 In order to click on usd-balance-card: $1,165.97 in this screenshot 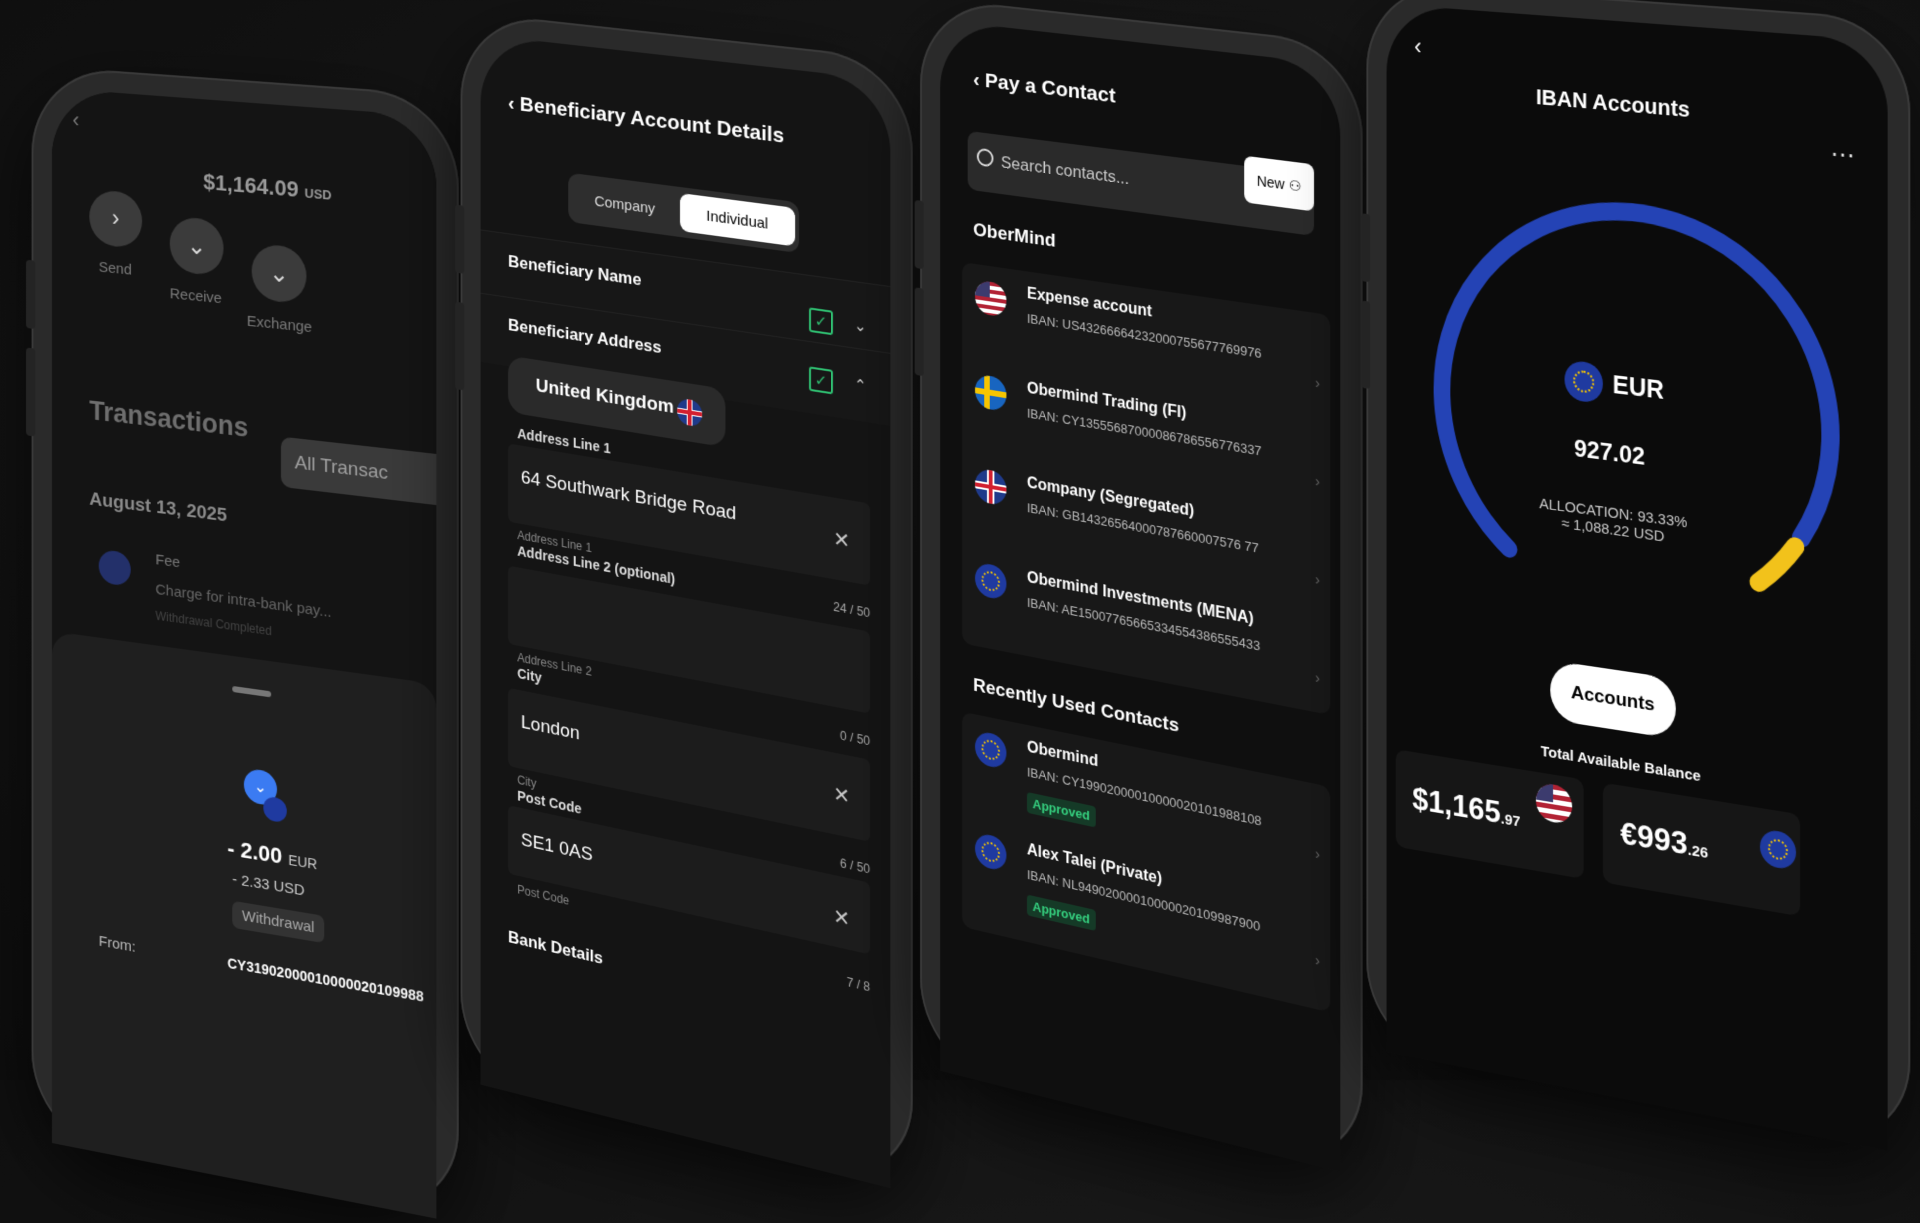, I will do `click(1489, 814)`.